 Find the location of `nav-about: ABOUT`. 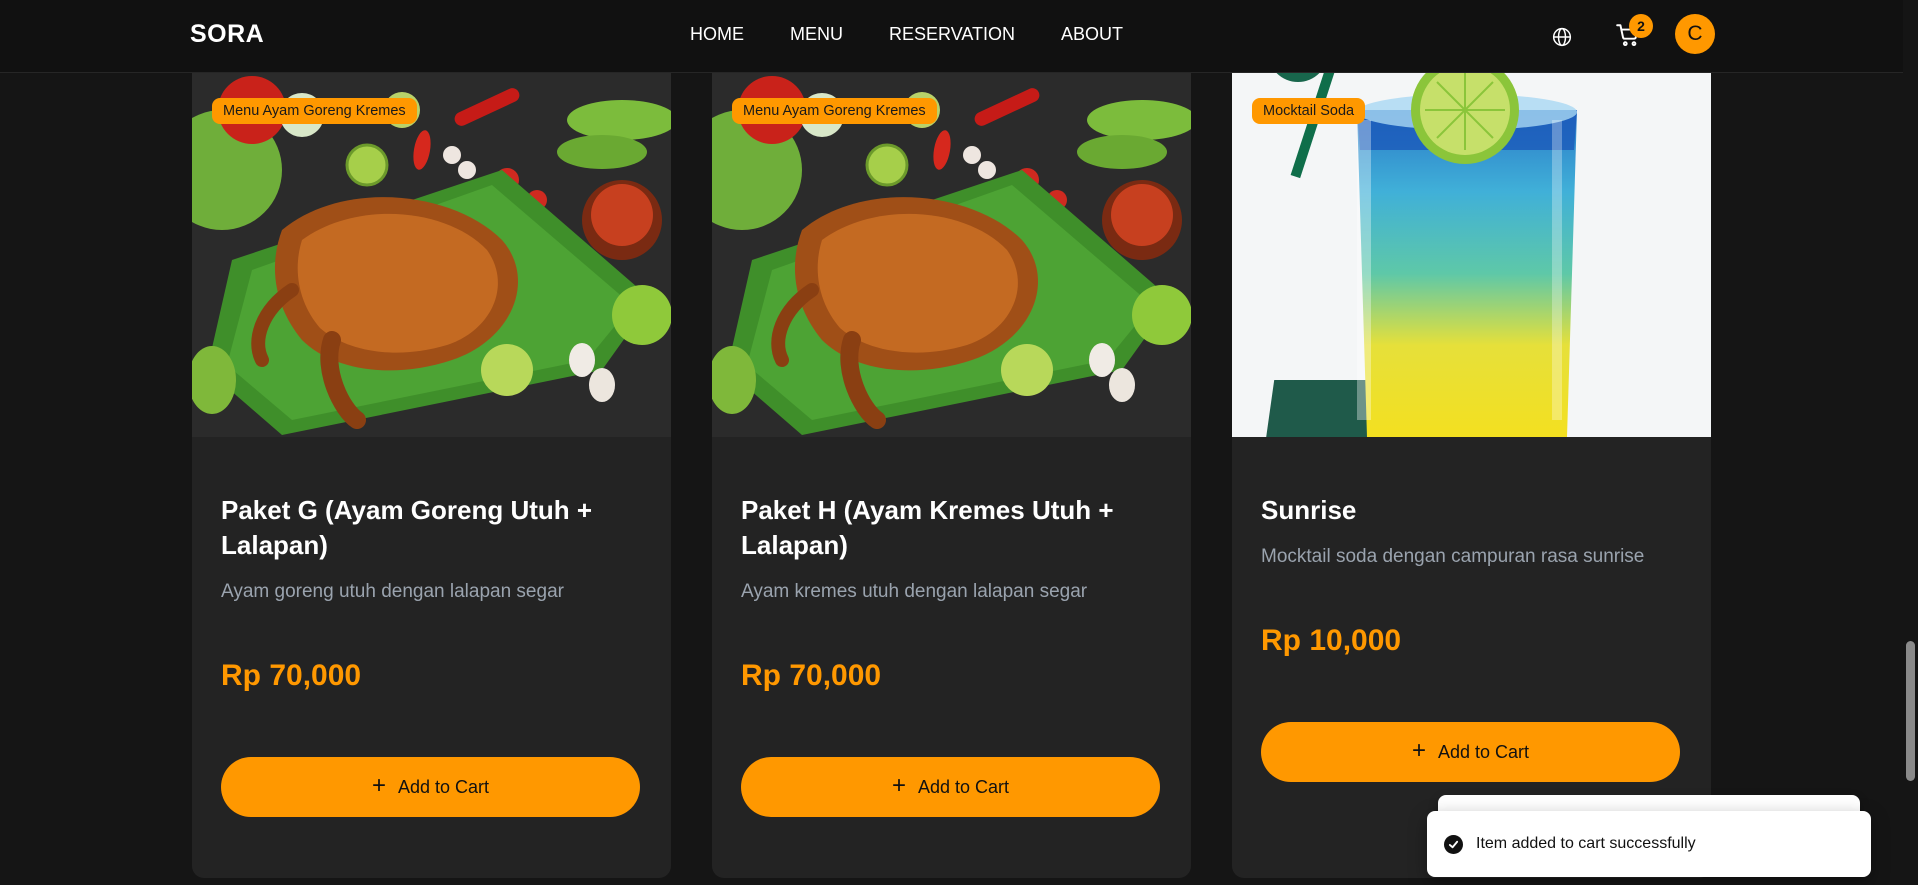

nav-about: ABOUT is located at coordinates (1092, 34).